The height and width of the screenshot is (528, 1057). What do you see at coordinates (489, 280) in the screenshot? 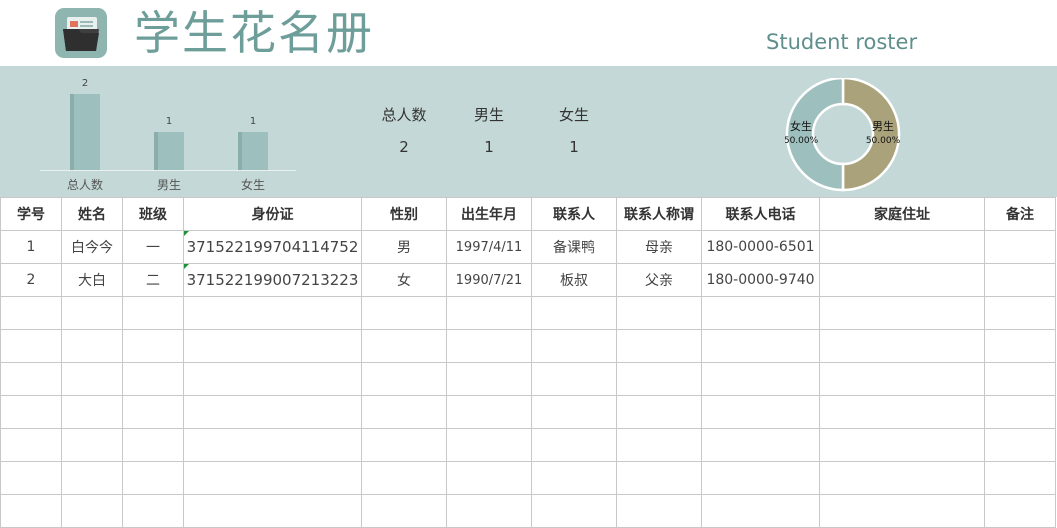
I see `table-cell: 1990/7/21` at bounding box center [489, 280].